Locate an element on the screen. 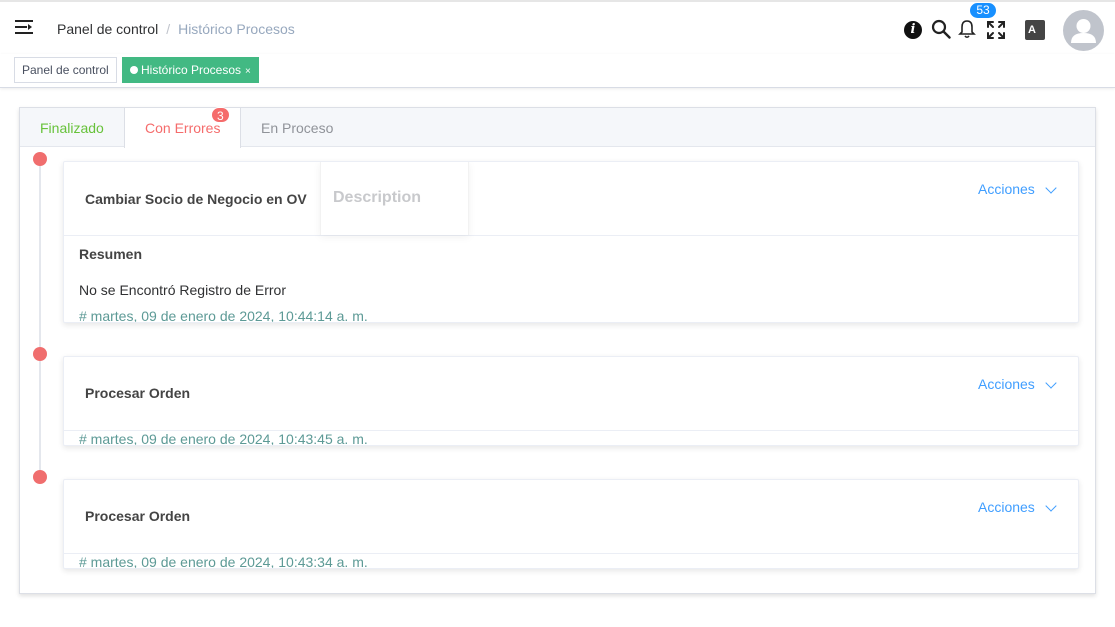  user-avatar-icon is located at coordinates (1083, 31).